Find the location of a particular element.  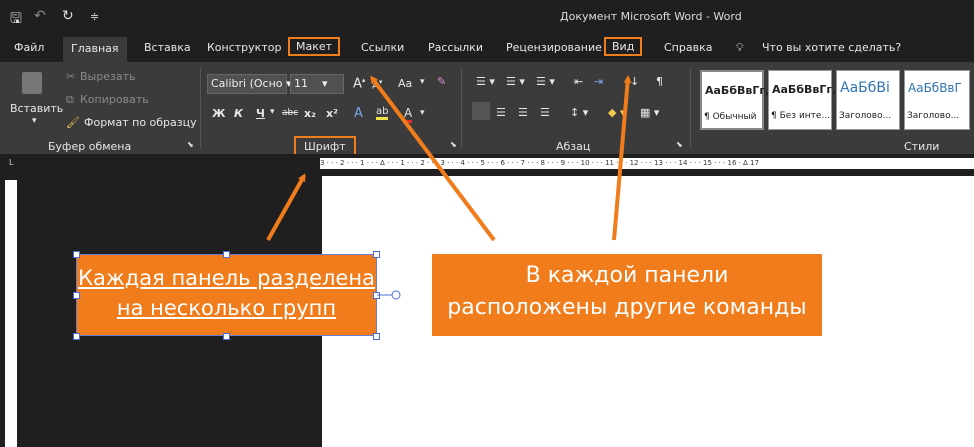

arrow-to-view-tab is located at coordinates (622, 158).